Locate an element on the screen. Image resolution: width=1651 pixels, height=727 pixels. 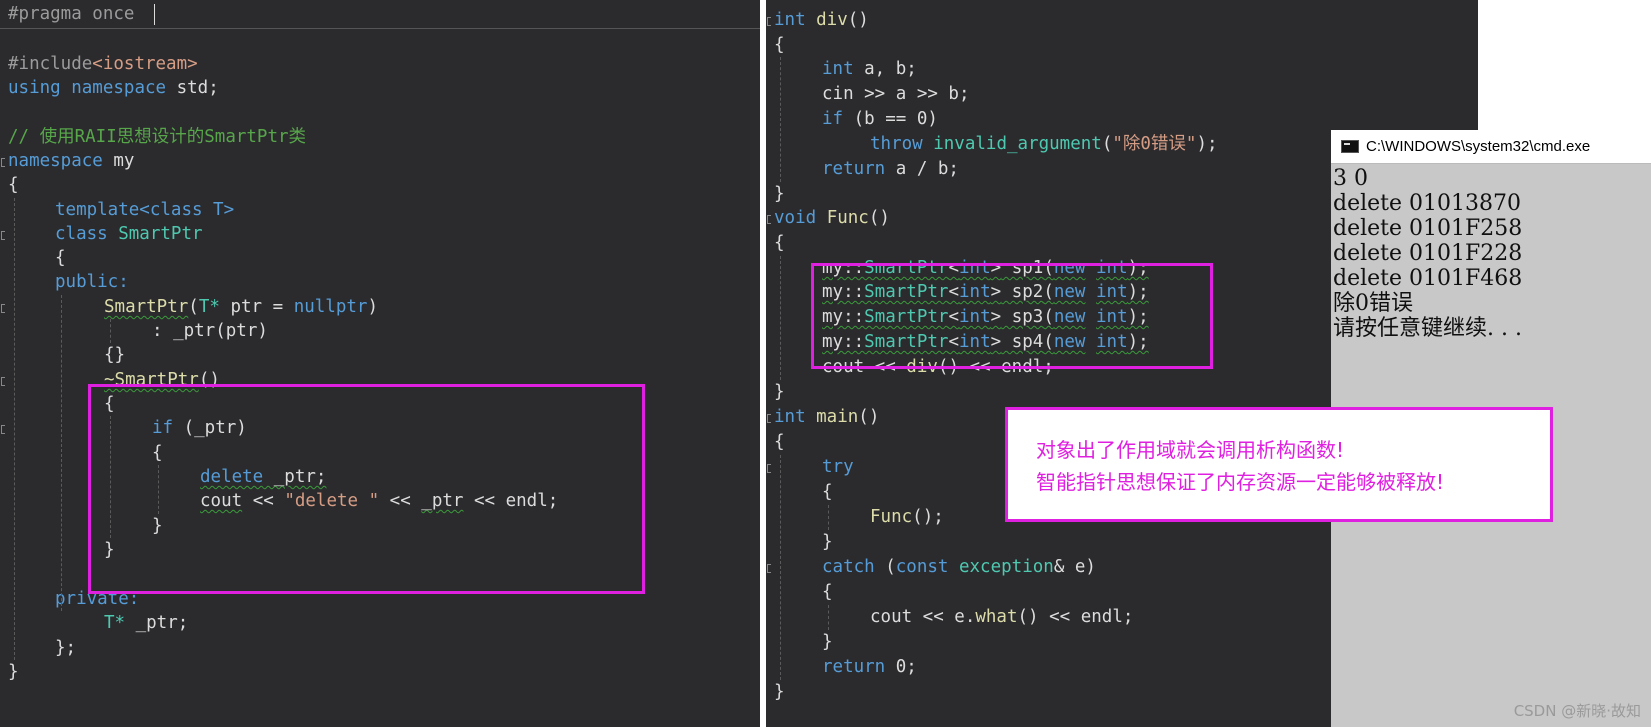
init-list: : _ptr(ptr) is located at coordinates (210, 331).